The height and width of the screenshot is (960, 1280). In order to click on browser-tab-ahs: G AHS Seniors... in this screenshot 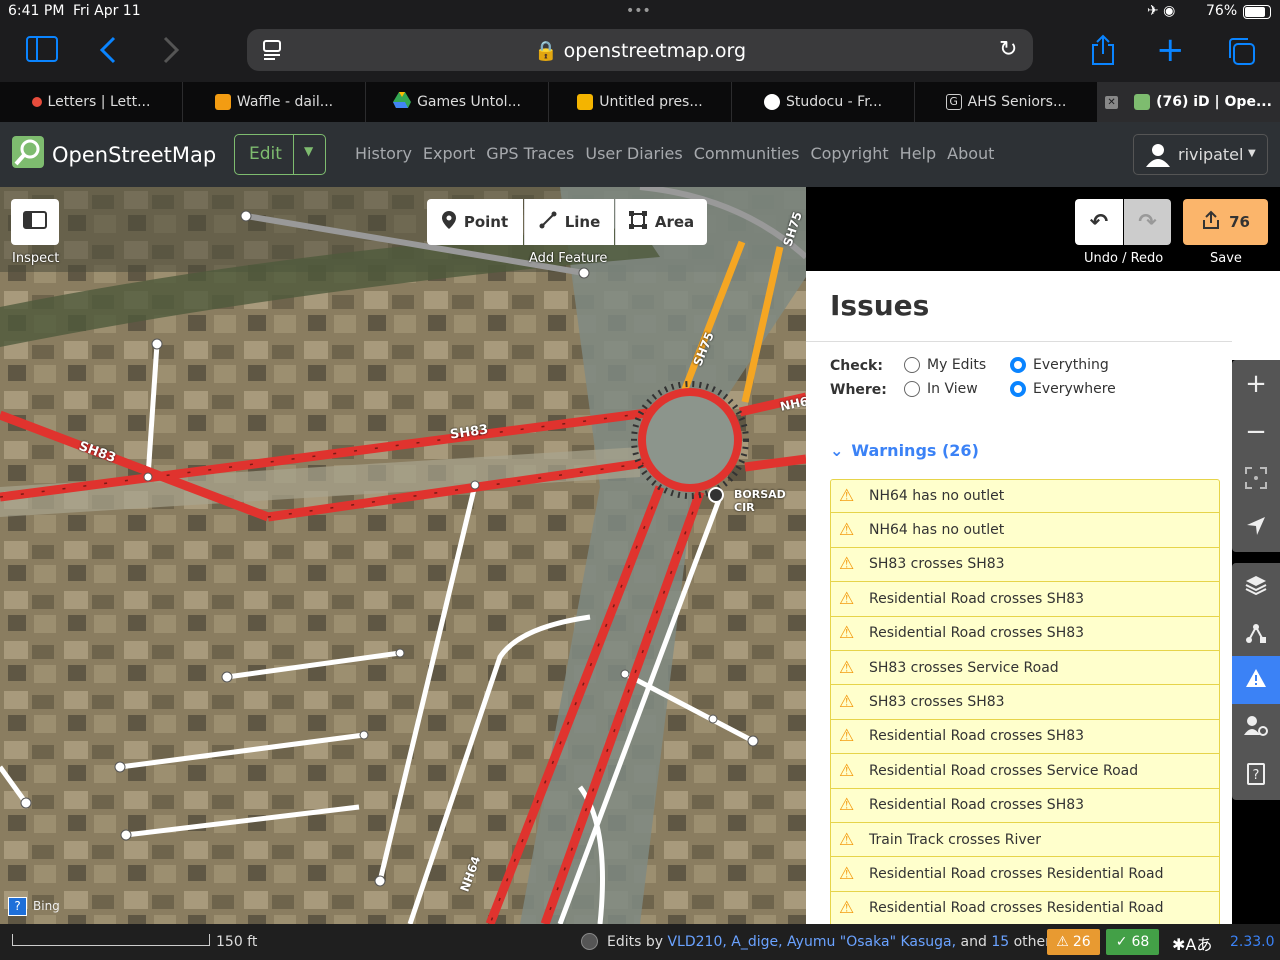, I will do `click(1006, 102)`.